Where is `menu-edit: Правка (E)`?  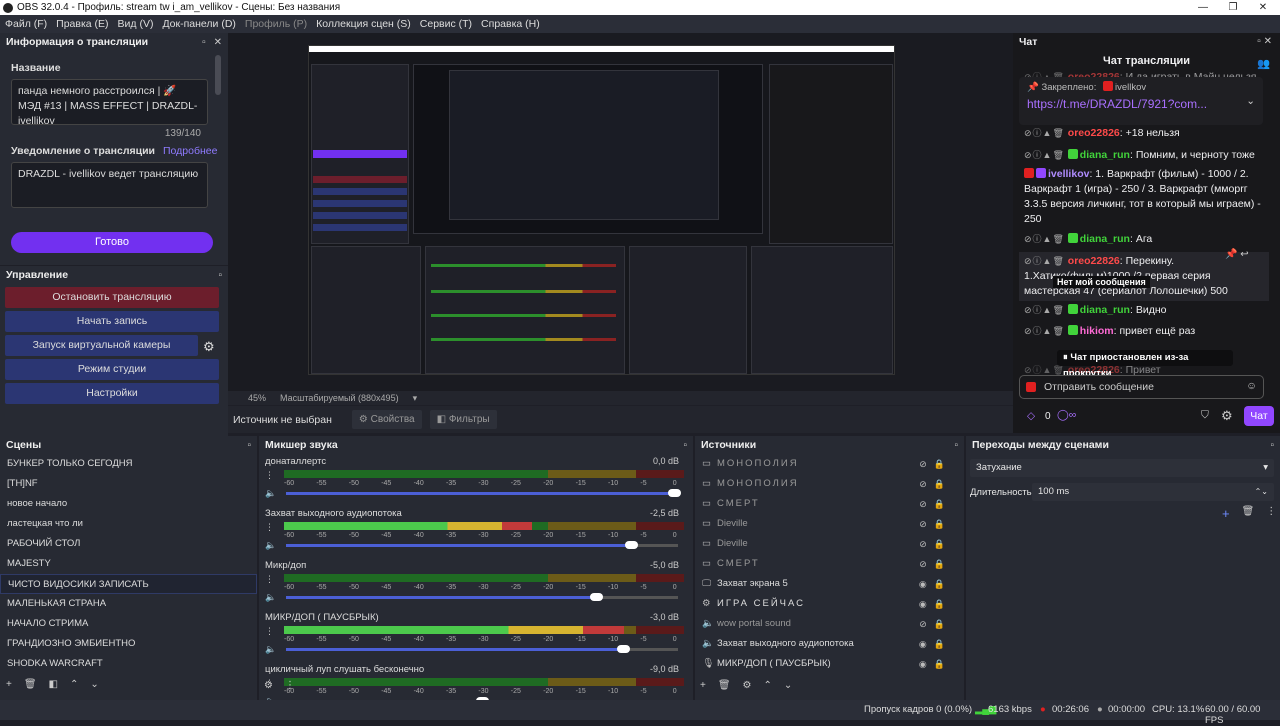 menu-edit: Правка (E) is located at coordinates (82, 24).